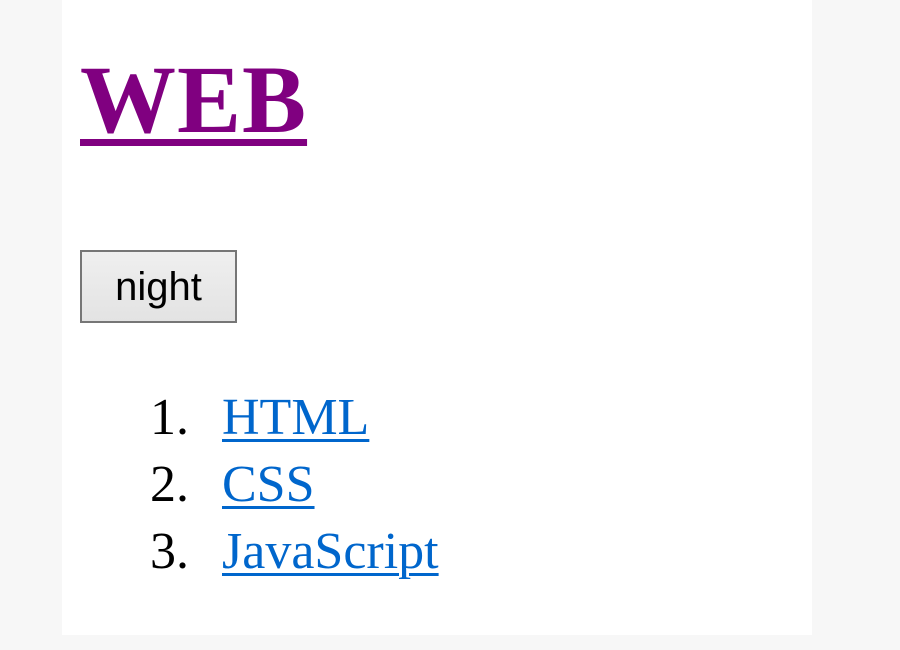  I want to click on list-number: 3., so click(169, 551).